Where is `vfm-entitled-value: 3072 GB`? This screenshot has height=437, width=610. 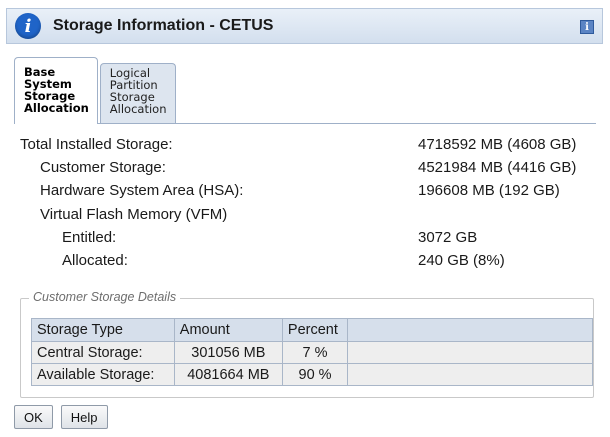
vfm-entitled-value: 3072 GB is located at coordinates (448, 237).